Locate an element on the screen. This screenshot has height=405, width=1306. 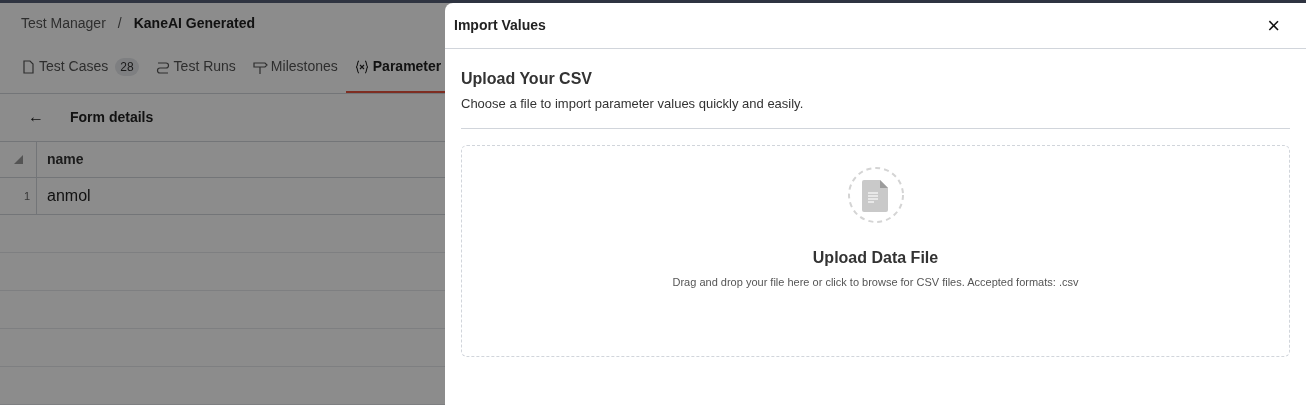
table-cell: anmol is located at coordinates (64, 196).